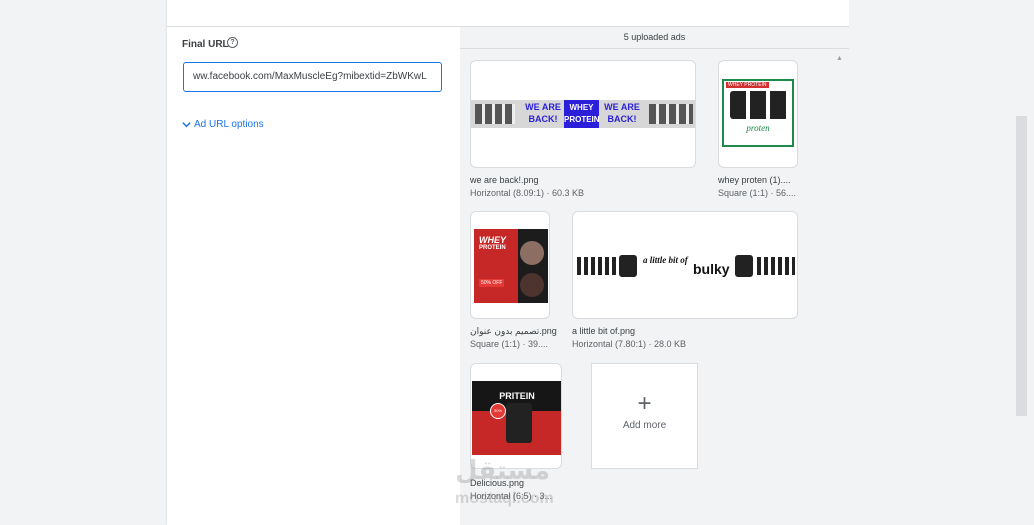 The height and width of the screenshot is (525, 1034). What do you see at coordinates (711, 269) in the screenshot?
I see `banner-text-2: bulky` at bounding box center [711, 269].